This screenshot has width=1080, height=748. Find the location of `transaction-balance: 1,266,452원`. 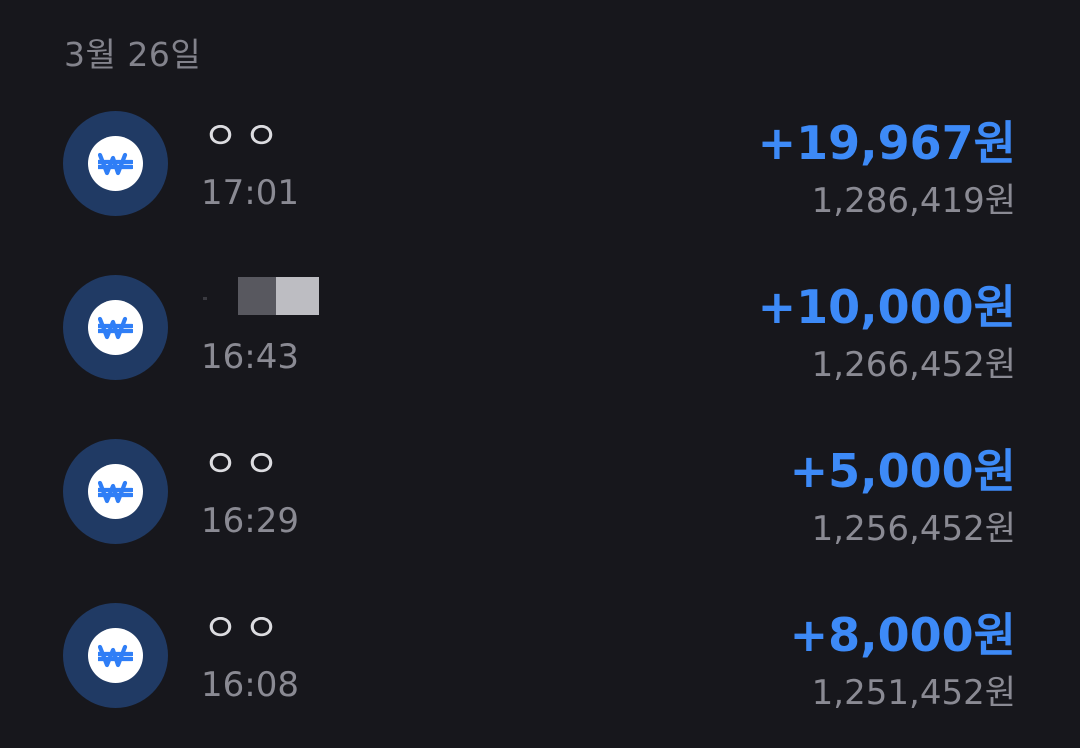

transaction-balance: 1,266,452원 is located at coordinates (913, 365).